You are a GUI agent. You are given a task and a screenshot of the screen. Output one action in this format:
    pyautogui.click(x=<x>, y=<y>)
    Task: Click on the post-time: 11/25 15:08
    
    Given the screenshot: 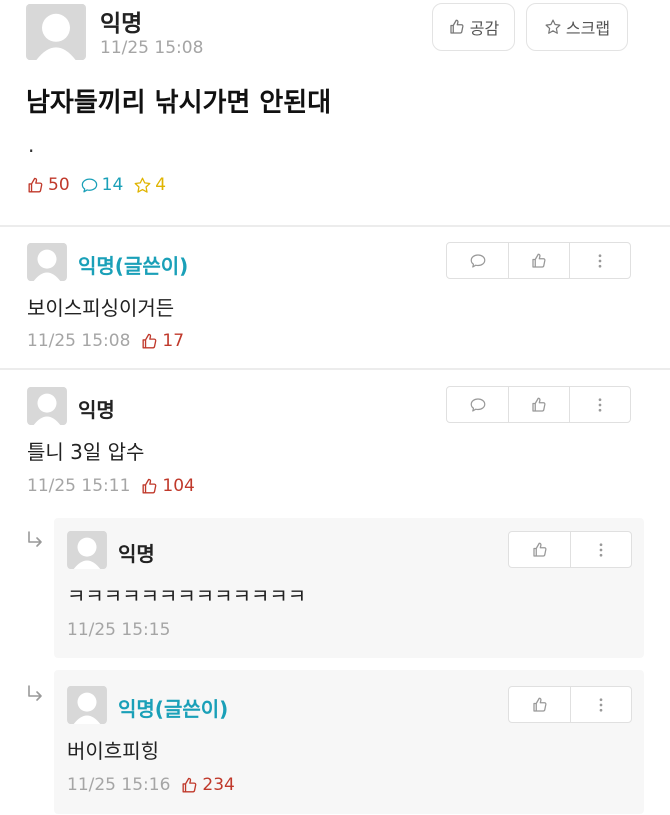 What is the action you would take?
    pyautogui.click(x=152, y=48)
    